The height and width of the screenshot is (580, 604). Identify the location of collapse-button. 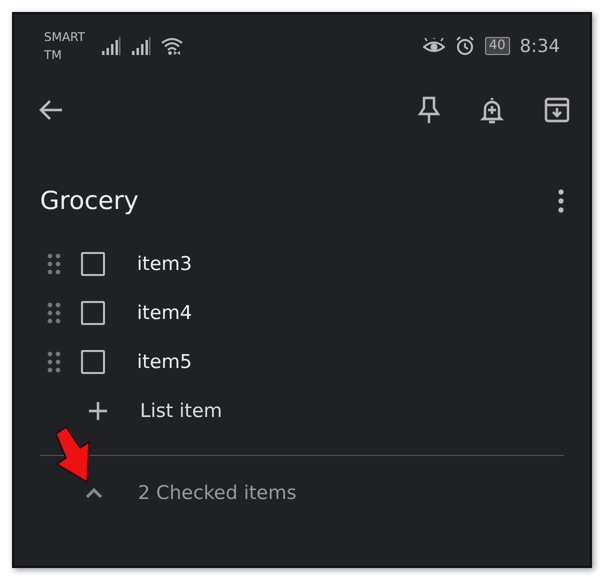
(94, 493).